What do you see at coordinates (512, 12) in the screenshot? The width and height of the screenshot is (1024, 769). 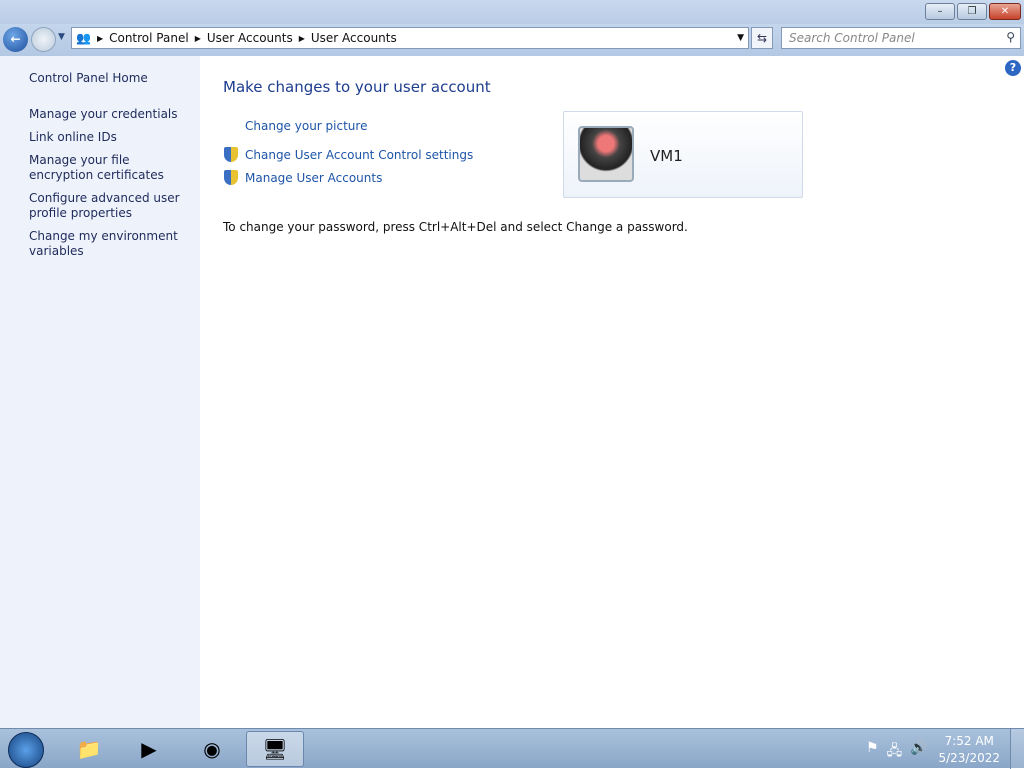 I see `title-bar: – ❐ ✕` at bounding box center [512, 12].